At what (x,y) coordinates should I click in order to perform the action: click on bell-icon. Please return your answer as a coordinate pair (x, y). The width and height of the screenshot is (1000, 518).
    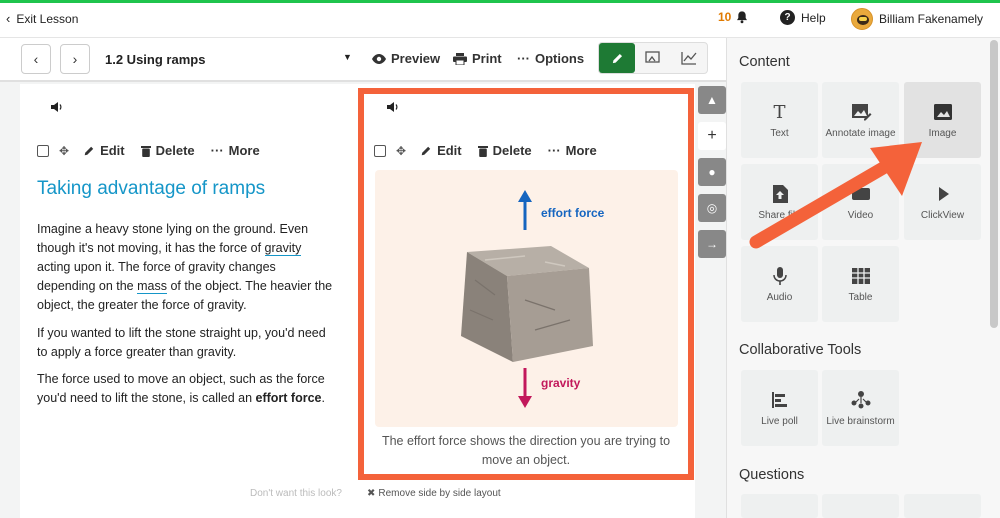
    Looking at the image, I should click on (742, 17).